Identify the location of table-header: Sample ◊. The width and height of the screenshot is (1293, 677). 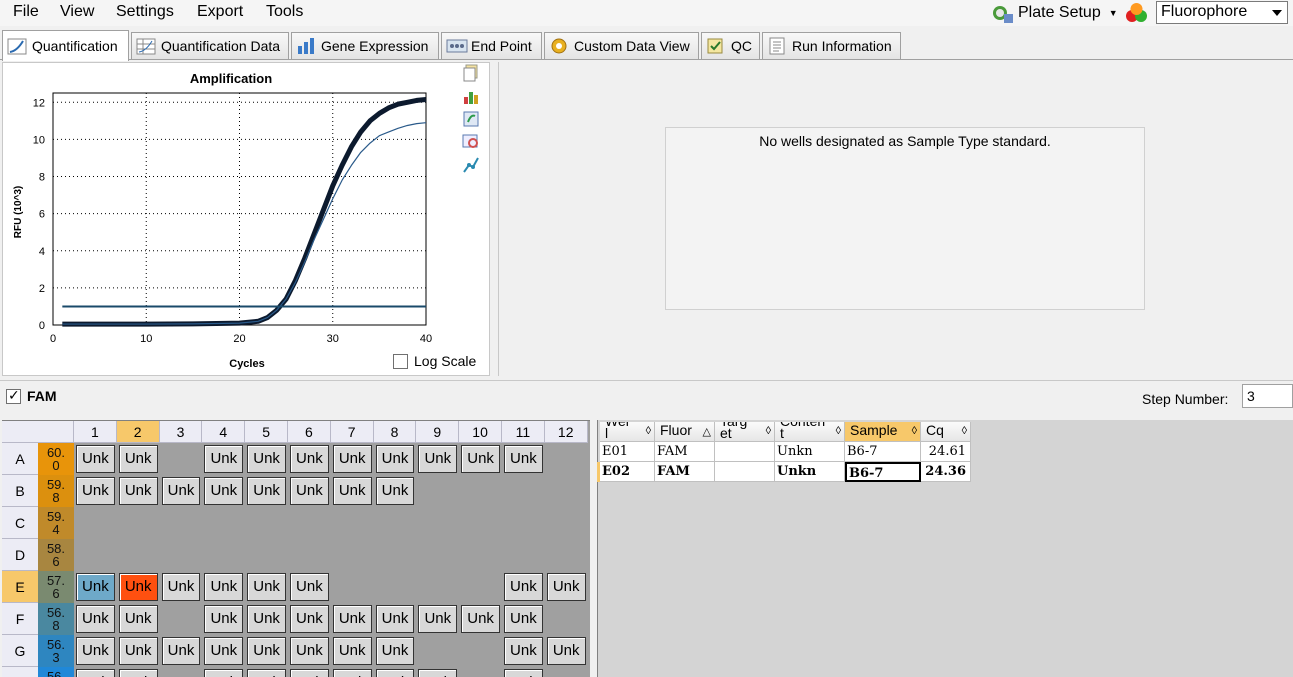
(883, 432).